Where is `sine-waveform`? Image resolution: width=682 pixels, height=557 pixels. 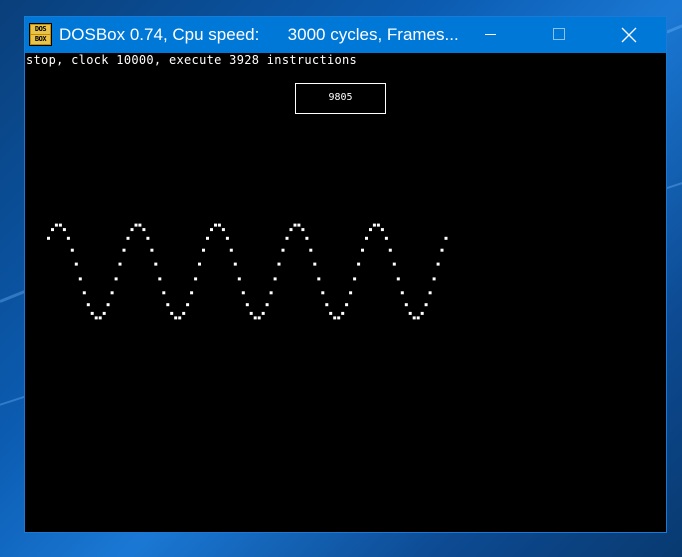 sine-waveform is located at coordinates (247, 271).